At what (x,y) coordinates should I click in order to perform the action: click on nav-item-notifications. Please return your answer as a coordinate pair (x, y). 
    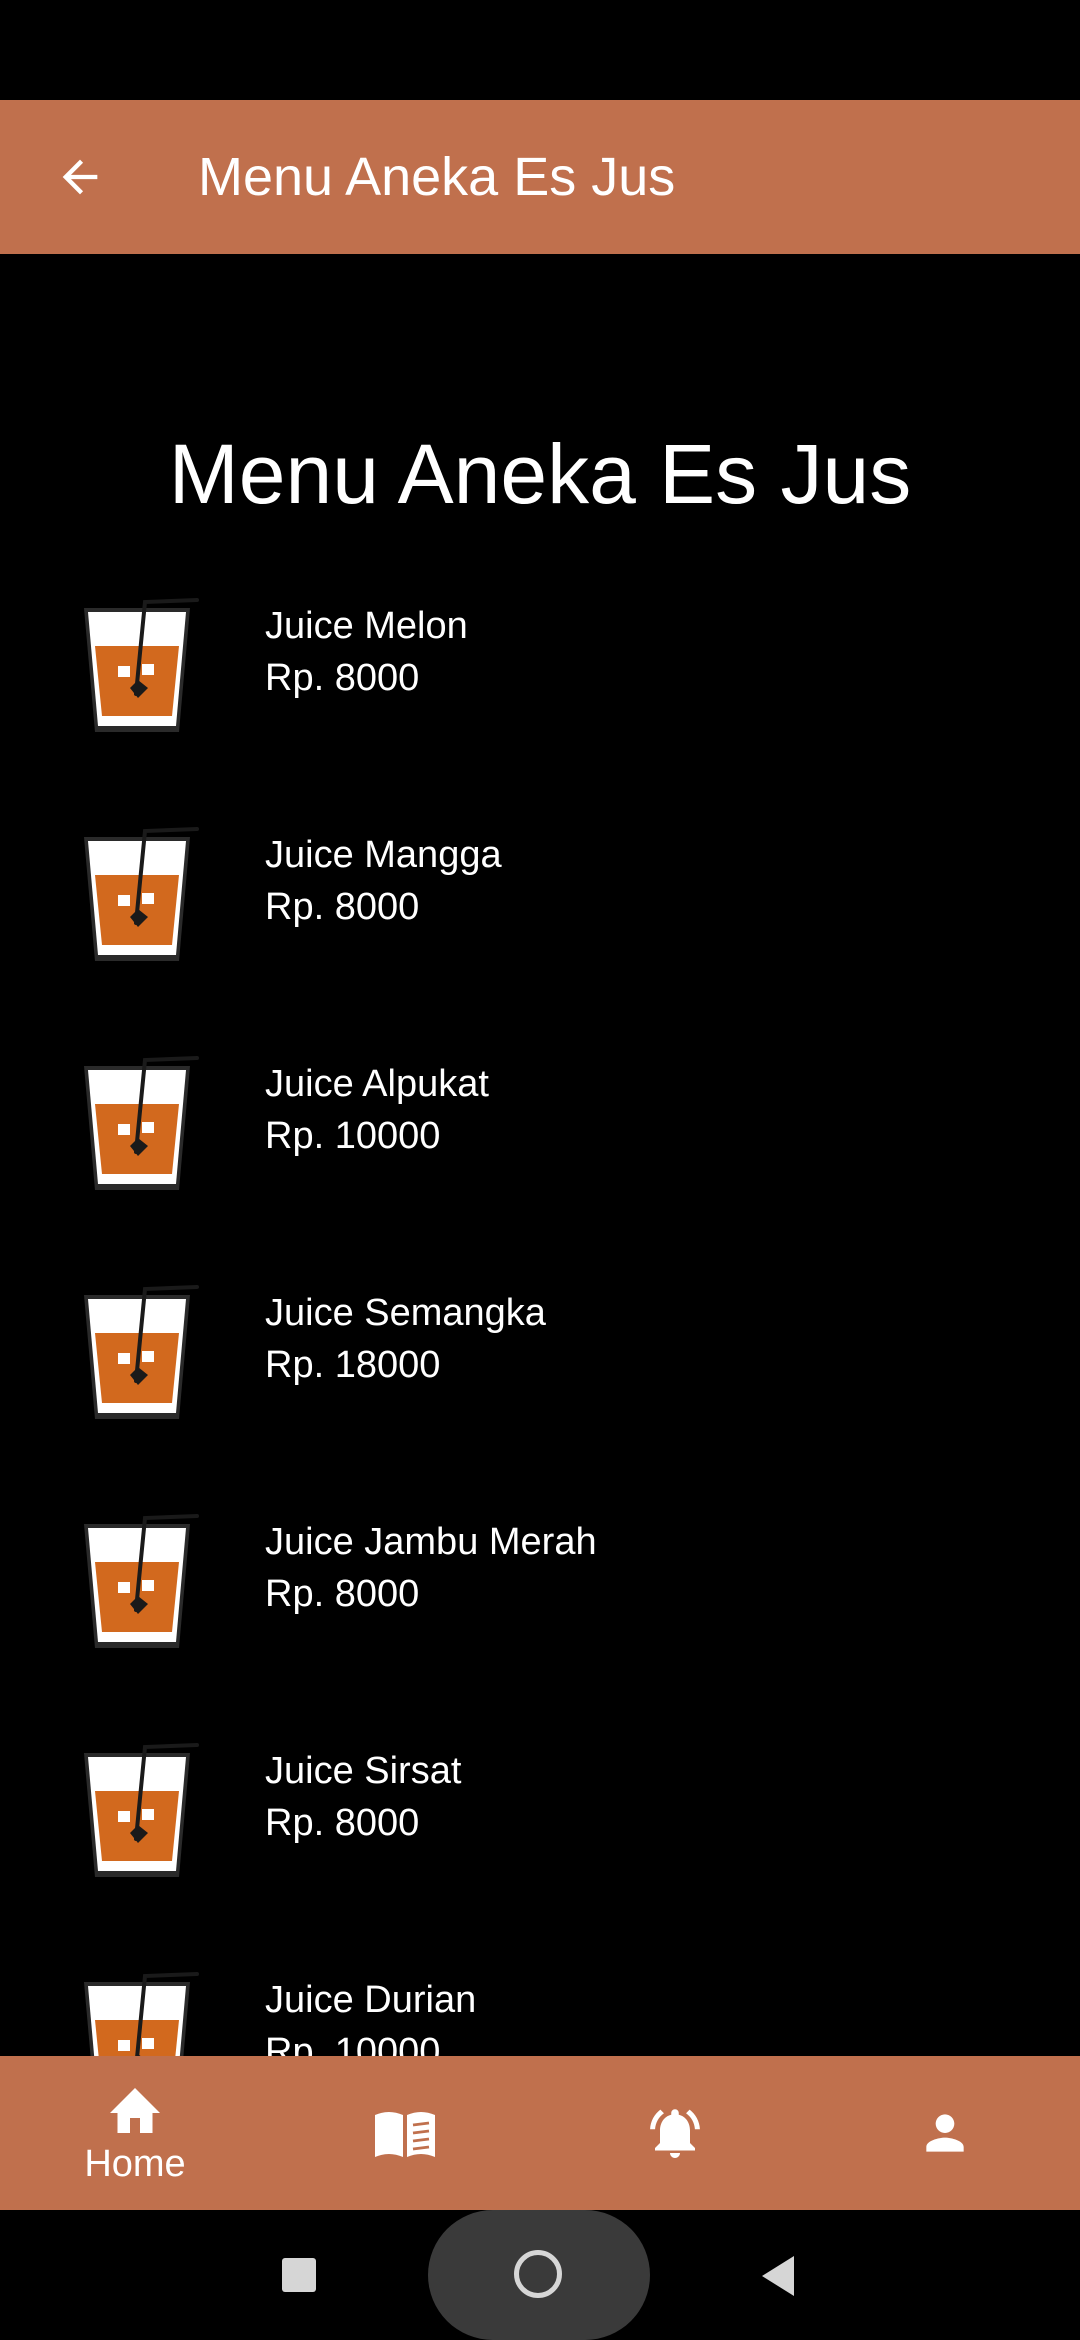
    Looking at the image, I should click on (675, 2133).